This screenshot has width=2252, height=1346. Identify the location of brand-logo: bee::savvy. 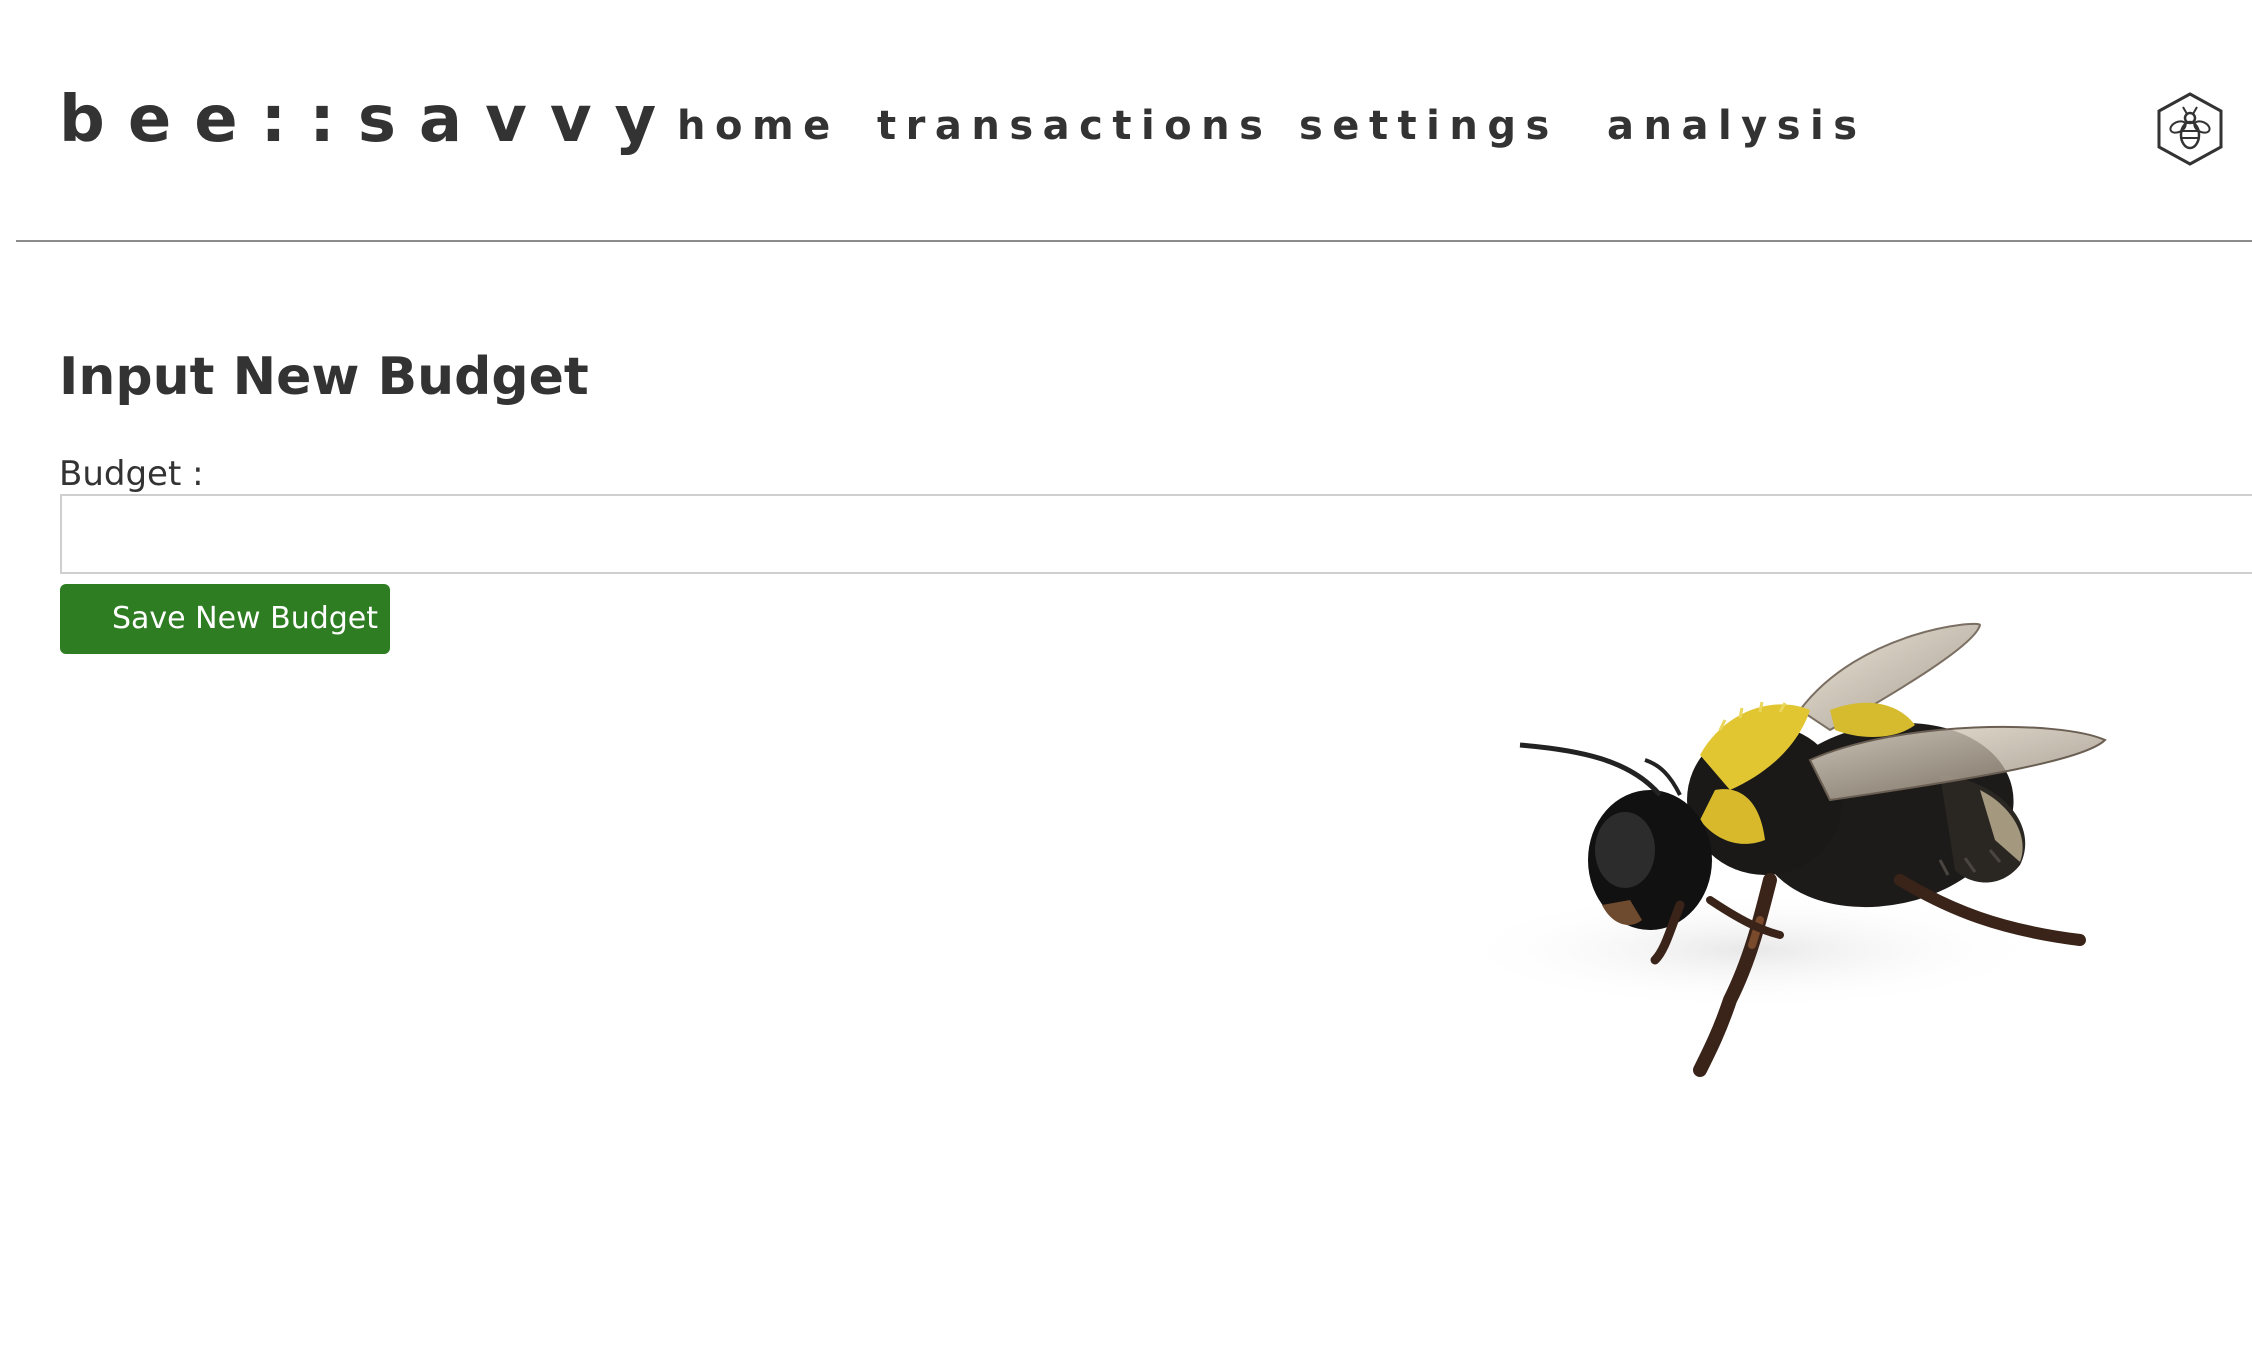
(369, 120).